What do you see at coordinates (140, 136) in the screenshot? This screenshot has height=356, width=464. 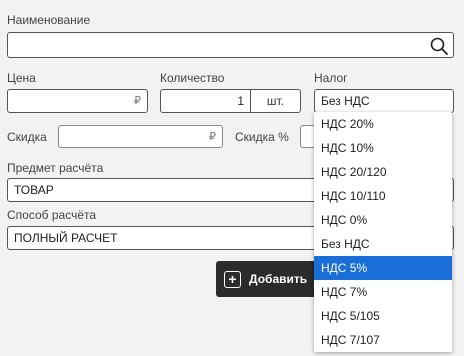 I see `discount-input: ₽` at bounding box center [140, 136].